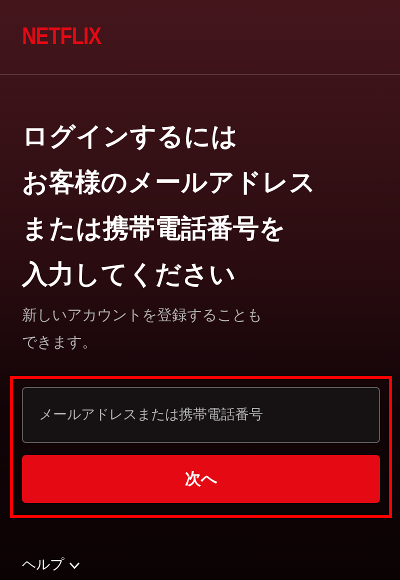 The height and width of the screenshot is (580, 400). Describe the element at coordinates (201, 479) in the screenshot. I see `next-button: 次へ` at that location.